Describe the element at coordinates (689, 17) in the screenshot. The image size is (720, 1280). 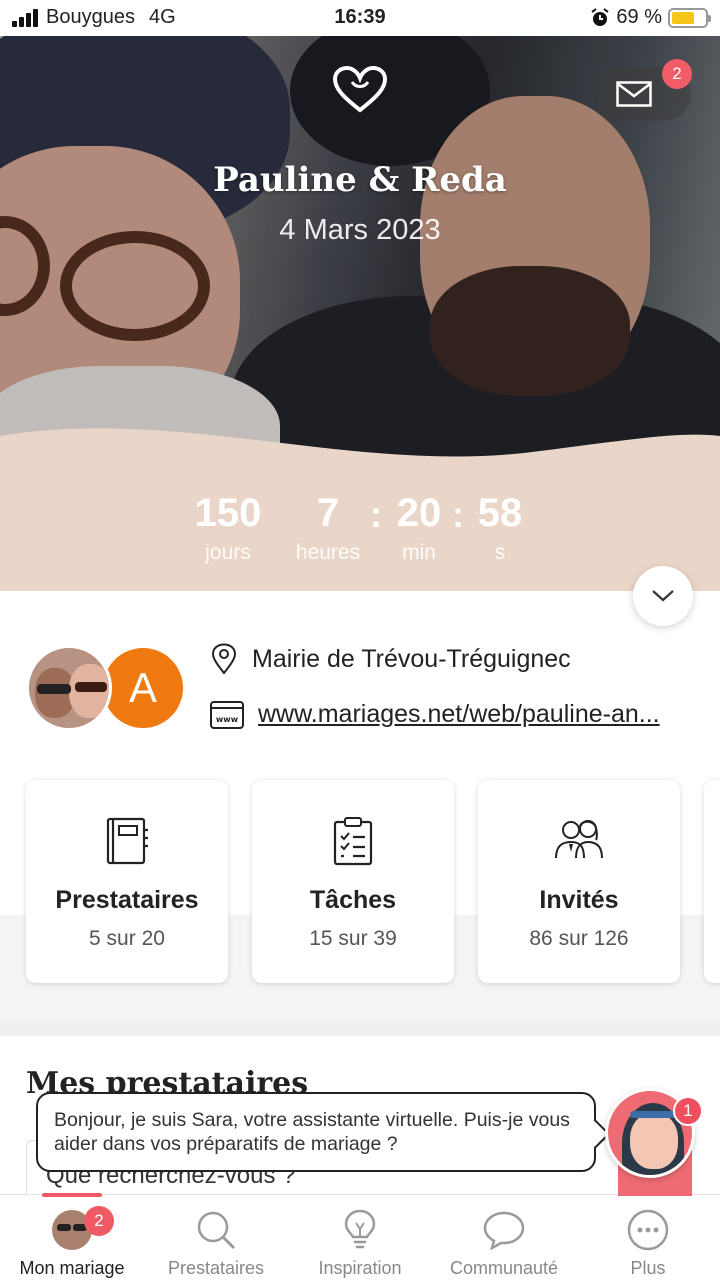
I see `battery-icon` at that location.